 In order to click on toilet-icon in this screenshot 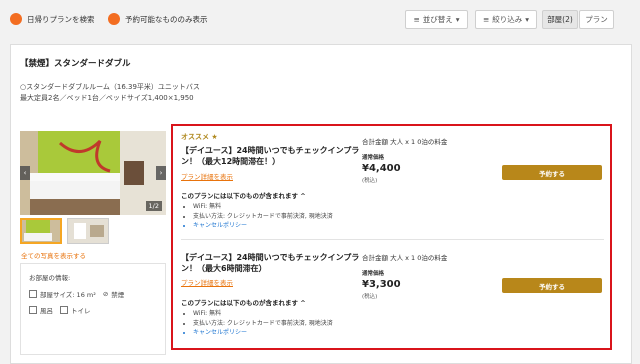, I will do `click(64, 310)`.